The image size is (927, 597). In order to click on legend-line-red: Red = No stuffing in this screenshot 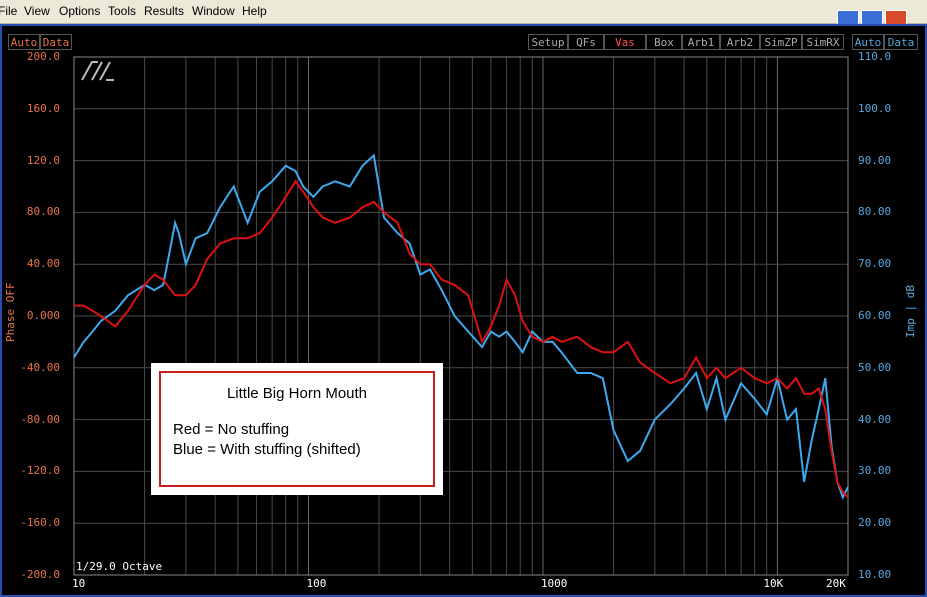, I will do `click(231, 429)`.